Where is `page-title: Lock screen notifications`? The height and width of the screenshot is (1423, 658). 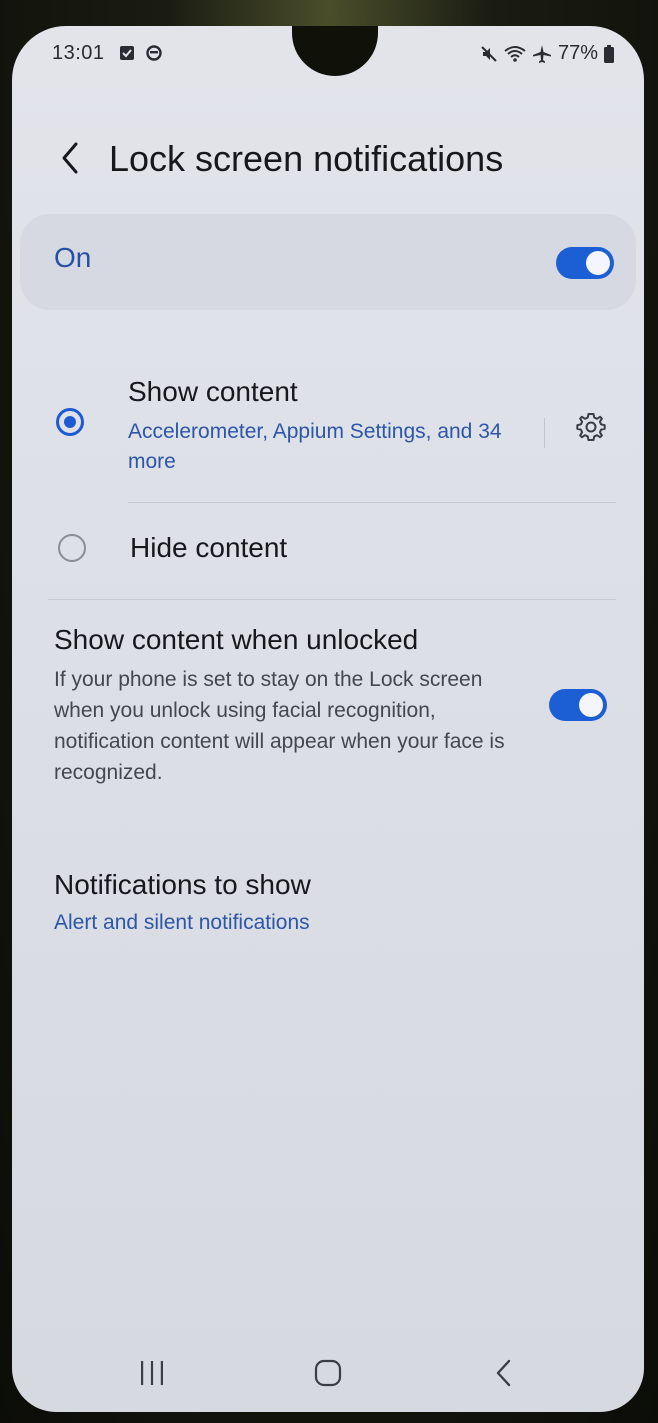
page-title: Lock screen notifications is located at coordinates (306, 158).